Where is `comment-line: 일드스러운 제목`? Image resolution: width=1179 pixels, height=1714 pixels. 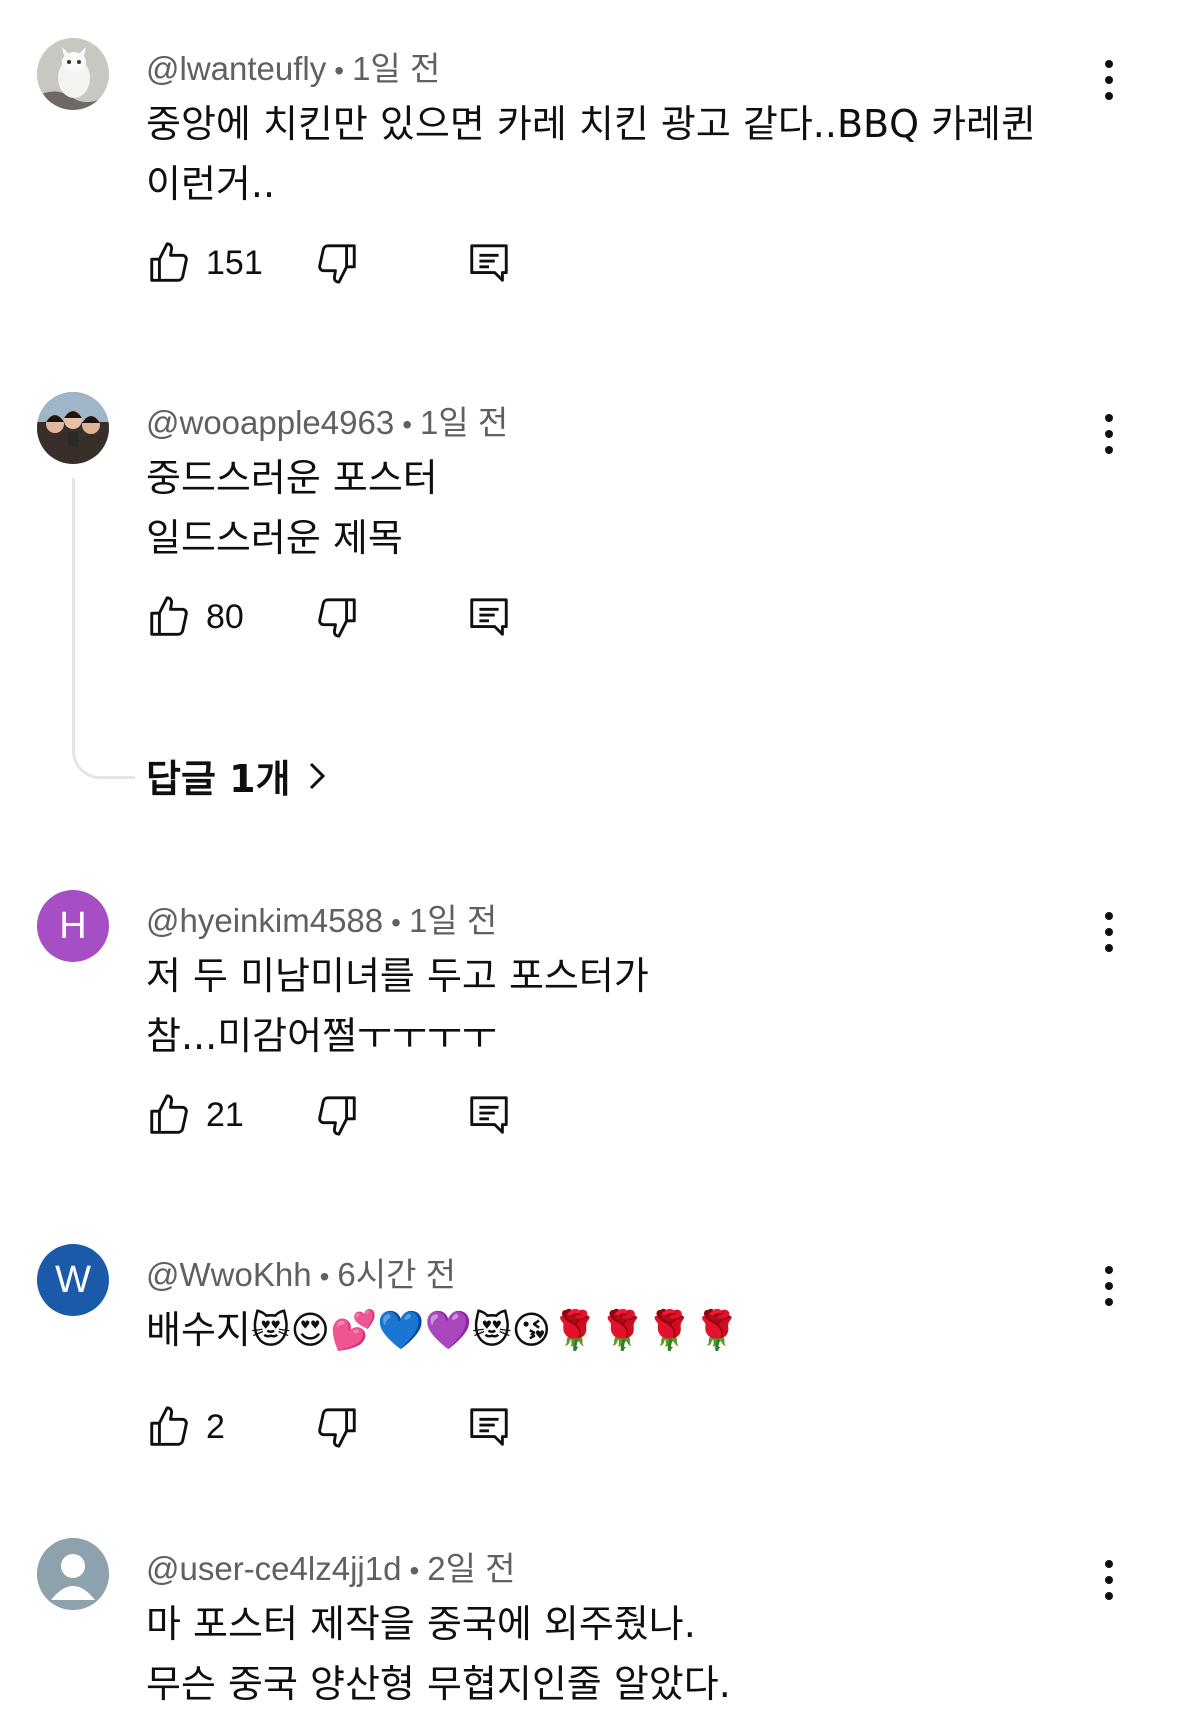 comment-line: 일드스러운 제목 is located at coordinates (274, 538).